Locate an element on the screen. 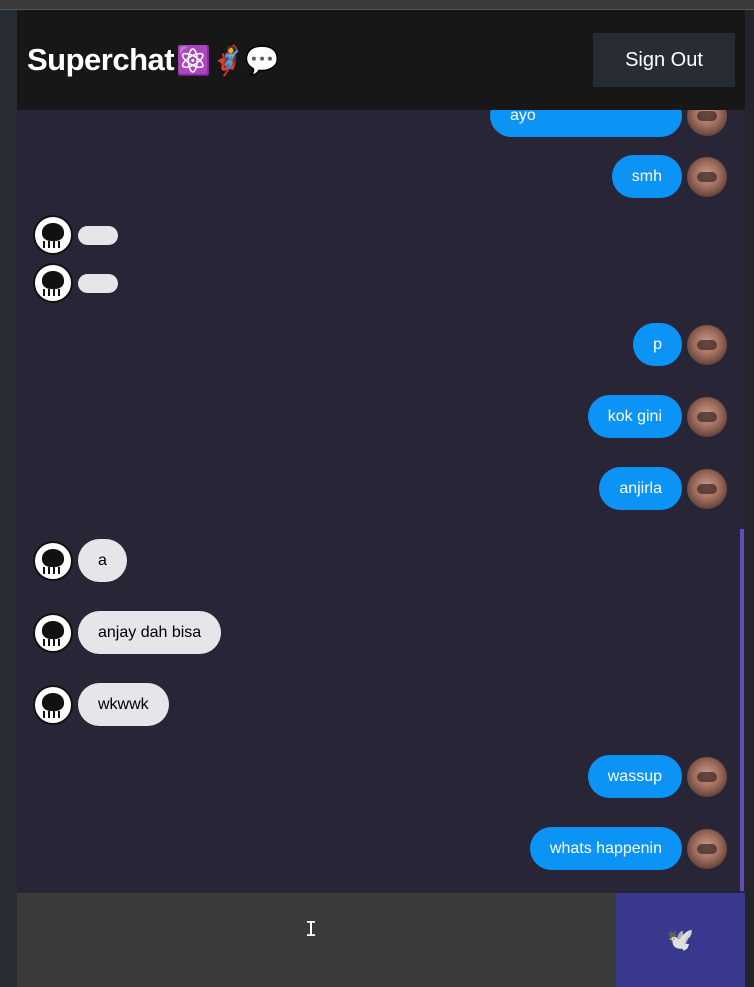 This screenshot has width=754, height=987. app-title-text: Superchat is located at coordinates (101, 59).